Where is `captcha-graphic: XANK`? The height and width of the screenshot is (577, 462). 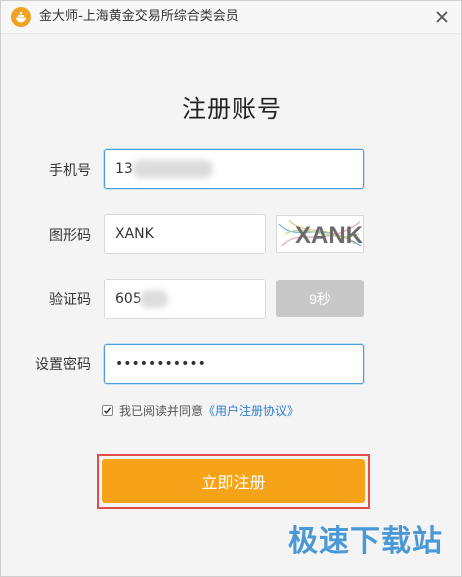
captcha-graphic: XANK is located at coordinates (320, 234).